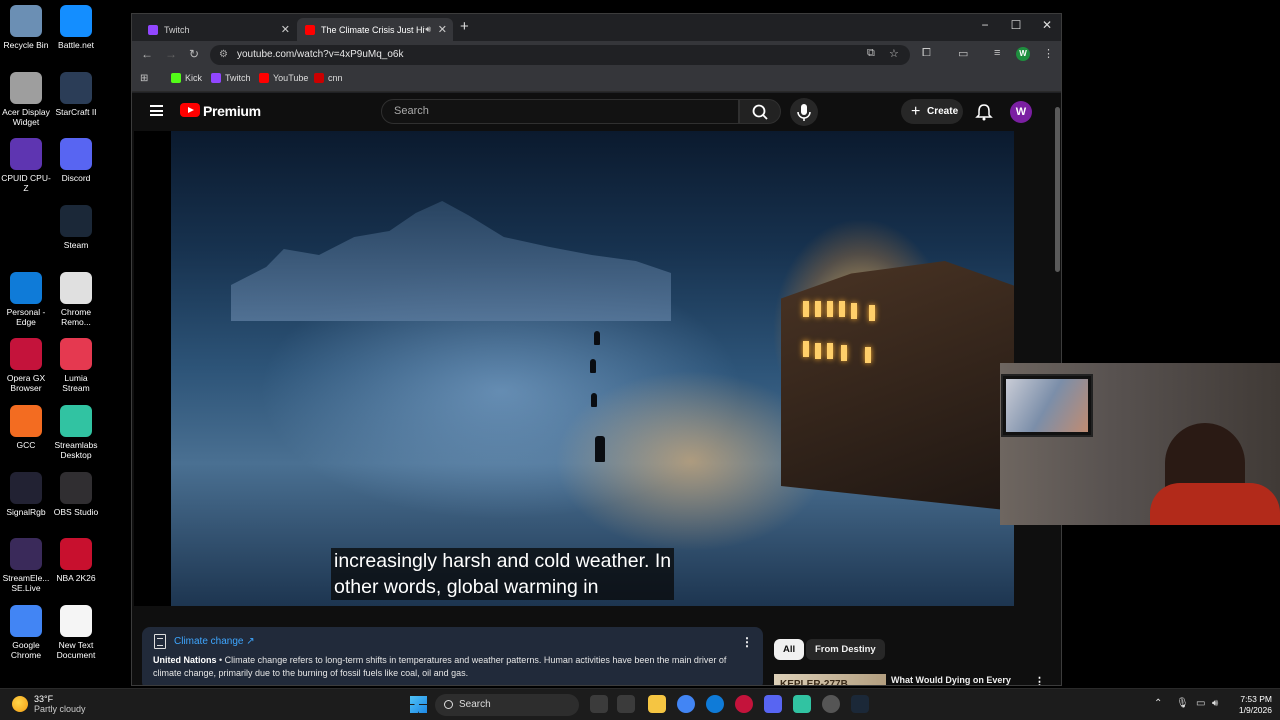  I want to click on desktop-icon: Google Chrome, so click(26, 632).